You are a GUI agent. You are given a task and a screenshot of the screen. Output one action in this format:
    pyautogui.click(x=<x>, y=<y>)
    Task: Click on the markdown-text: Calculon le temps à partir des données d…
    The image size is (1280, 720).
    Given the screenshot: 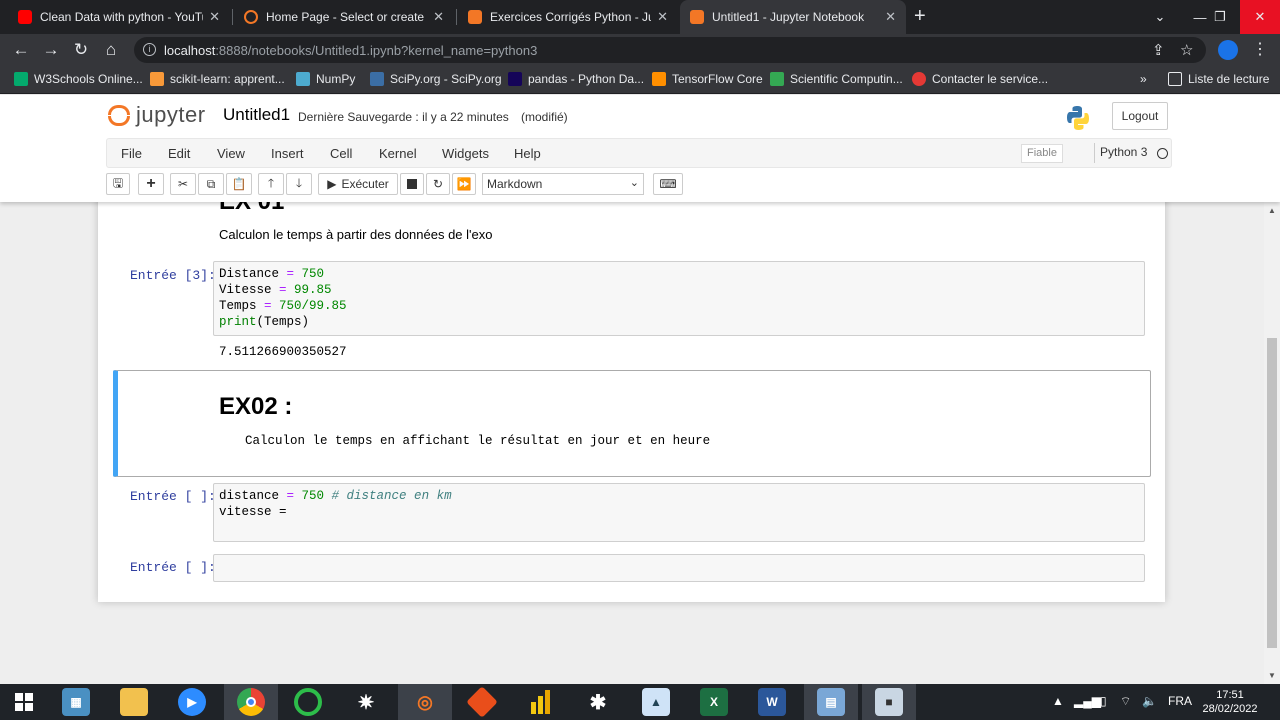 What is the action you would take?
    pyautogui.click(x=356, y=234)
    